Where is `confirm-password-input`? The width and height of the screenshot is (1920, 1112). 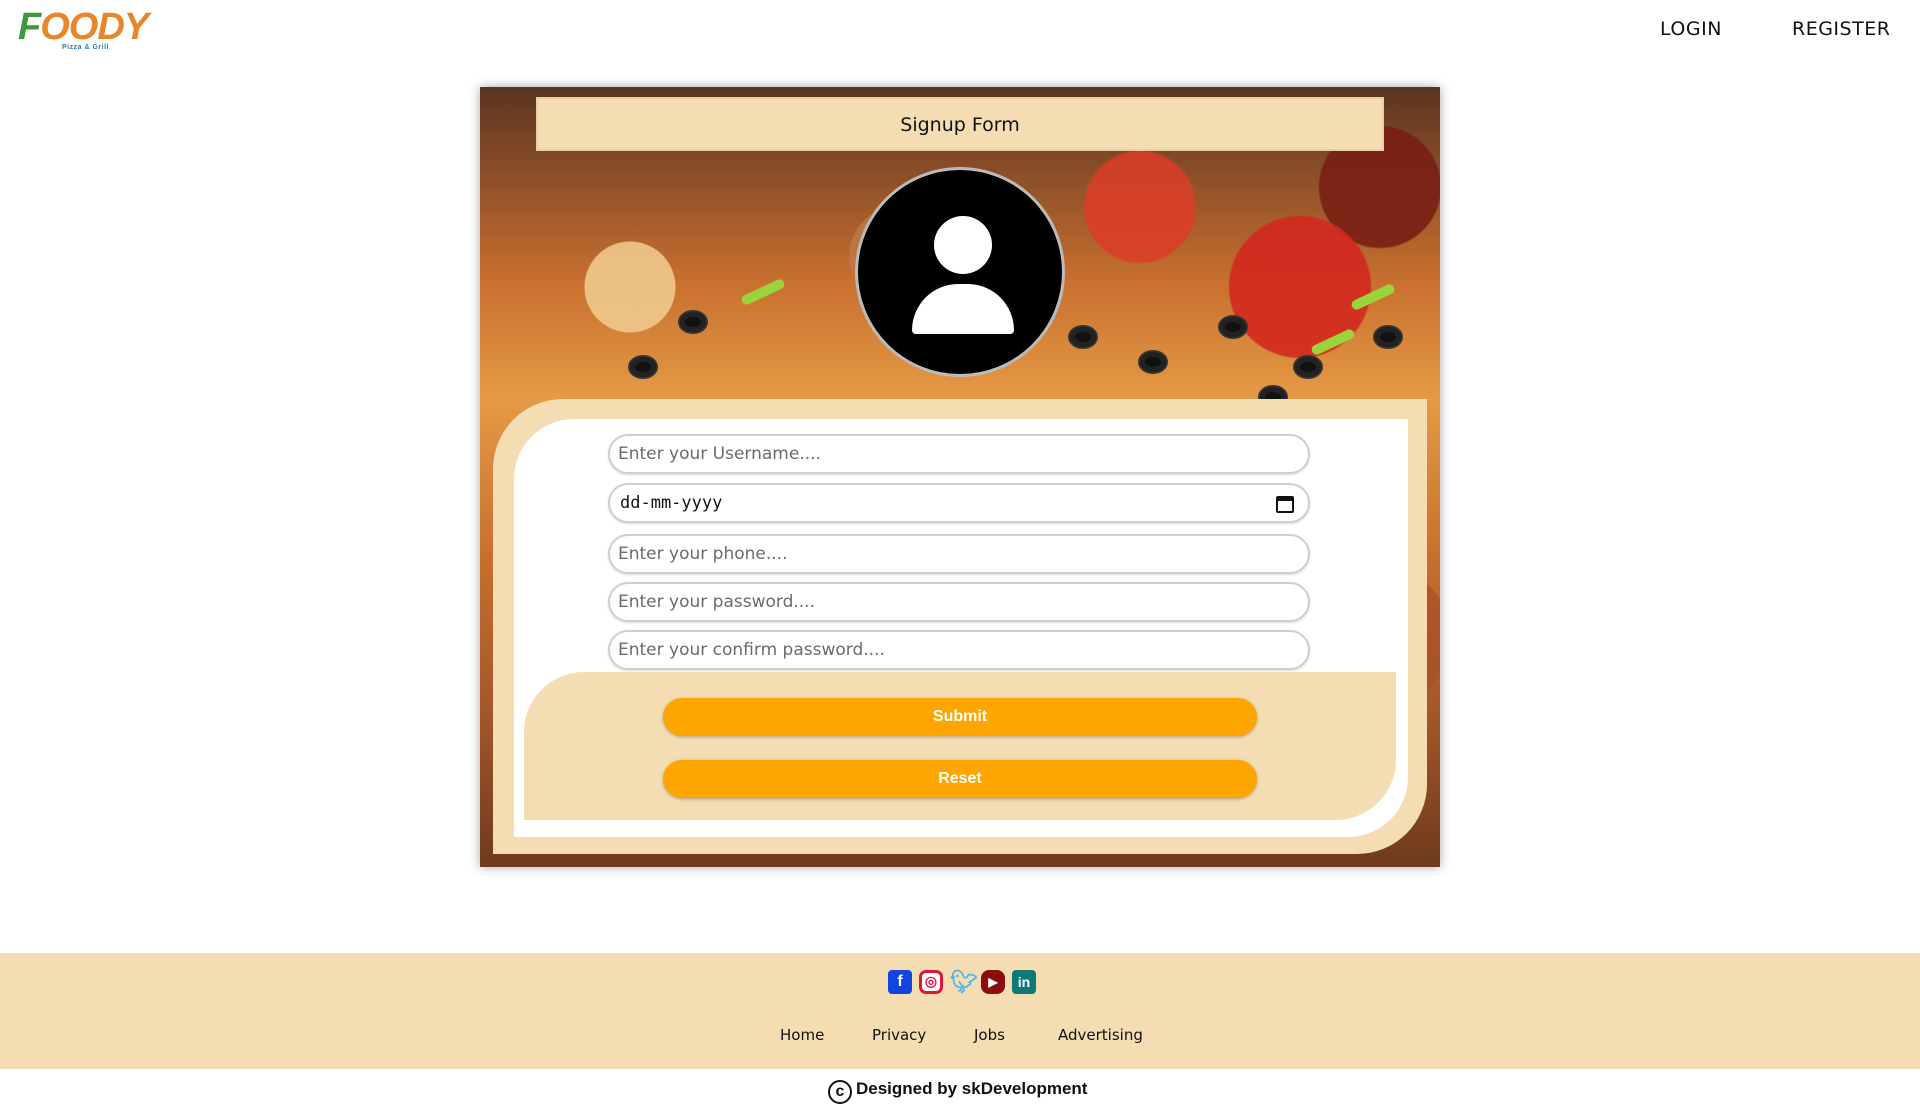 confirm-password-input is located at coordinates (959, 650).